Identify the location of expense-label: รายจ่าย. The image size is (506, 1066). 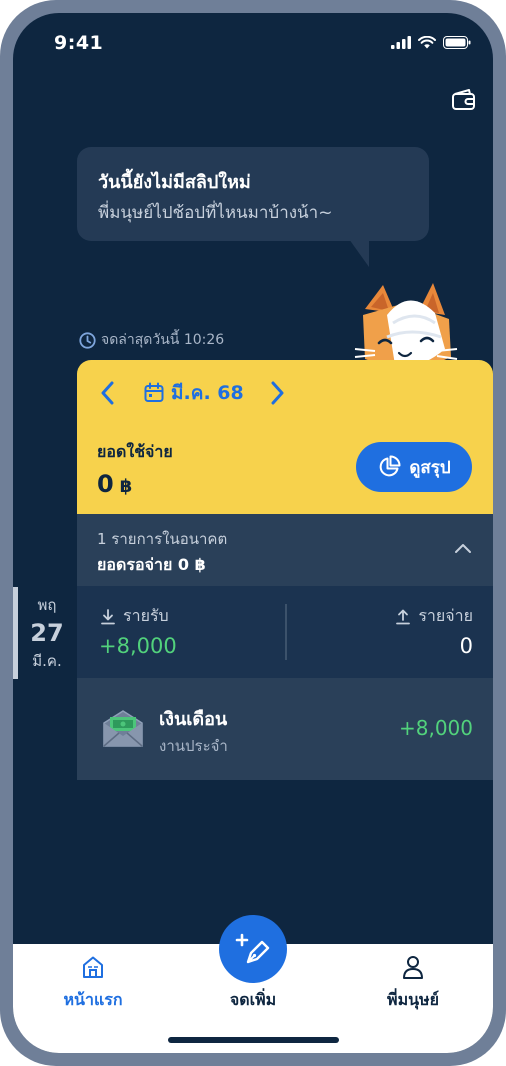
(433, 616).